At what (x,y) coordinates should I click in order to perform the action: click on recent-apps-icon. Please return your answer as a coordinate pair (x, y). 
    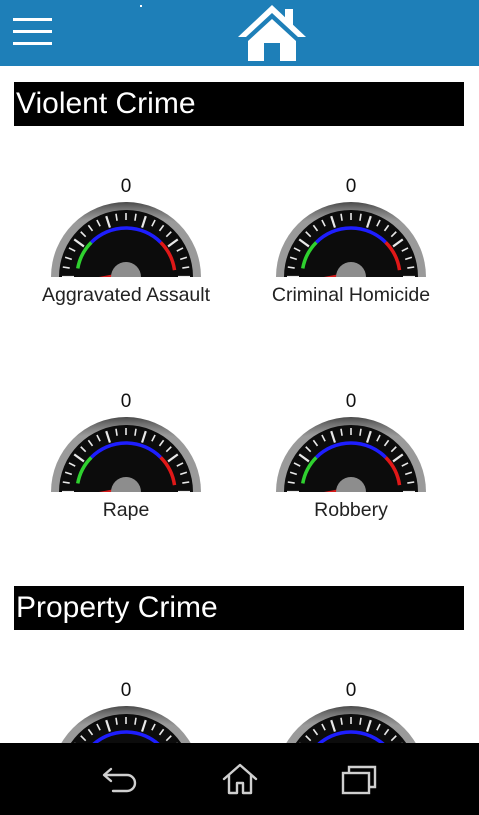
    Looking at the image, I should click on (360, 779).